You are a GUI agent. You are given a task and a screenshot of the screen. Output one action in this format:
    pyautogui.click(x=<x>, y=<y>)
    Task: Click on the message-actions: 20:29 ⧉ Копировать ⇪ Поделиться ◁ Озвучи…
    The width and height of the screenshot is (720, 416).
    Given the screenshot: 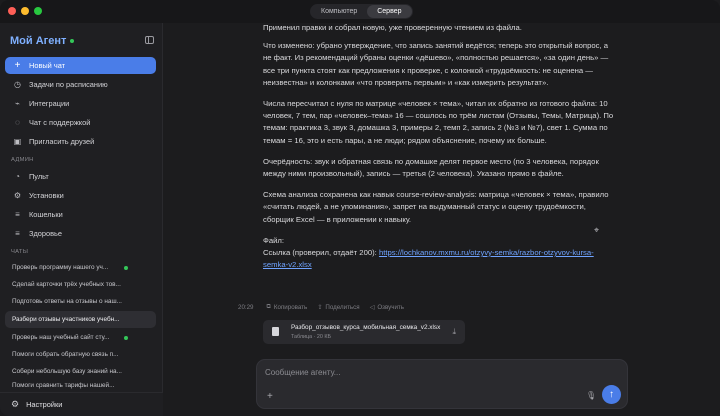 What is the action you would take?
    pyautogui.click(x=321, y=307)
    